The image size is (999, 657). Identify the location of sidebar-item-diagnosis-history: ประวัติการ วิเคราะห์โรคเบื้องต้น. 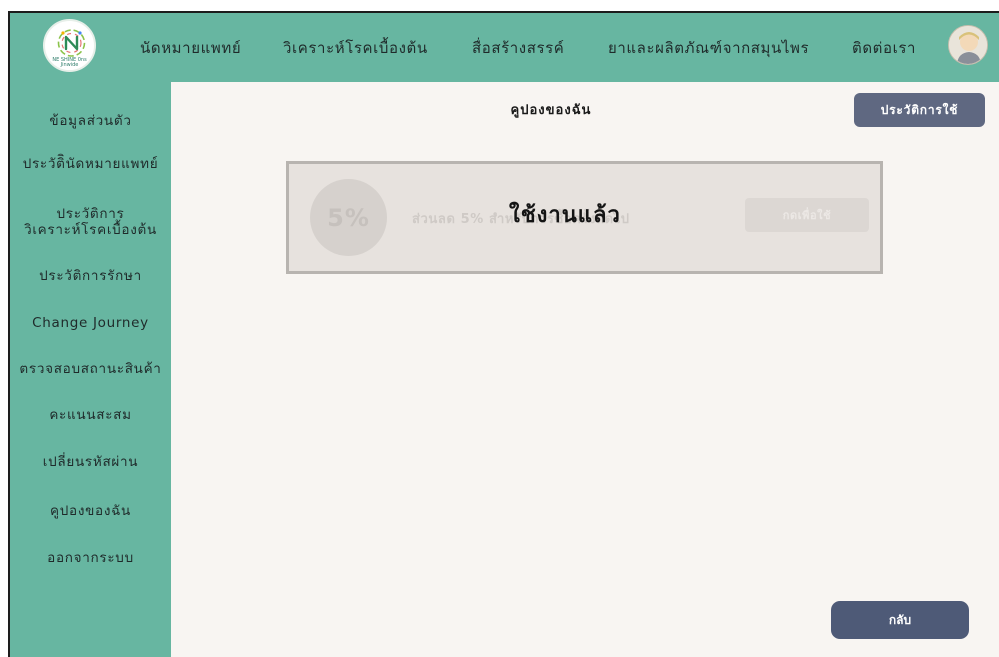
(90, 222).